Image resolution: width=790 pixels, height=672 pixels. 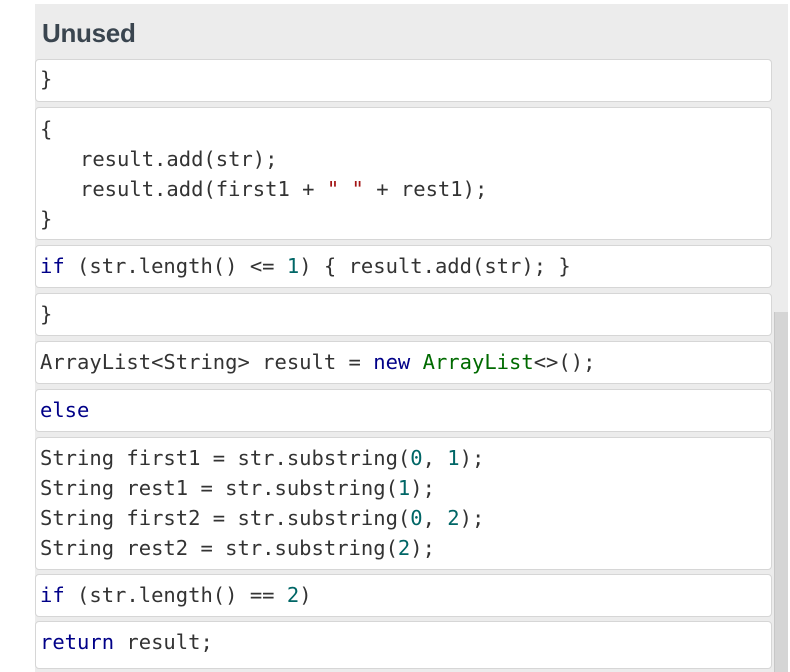 What do you see at coordinates (219, 488) in the screenshot?
I see `code-token: String rest1 = str.substring(` at bounding box center [219, 488].